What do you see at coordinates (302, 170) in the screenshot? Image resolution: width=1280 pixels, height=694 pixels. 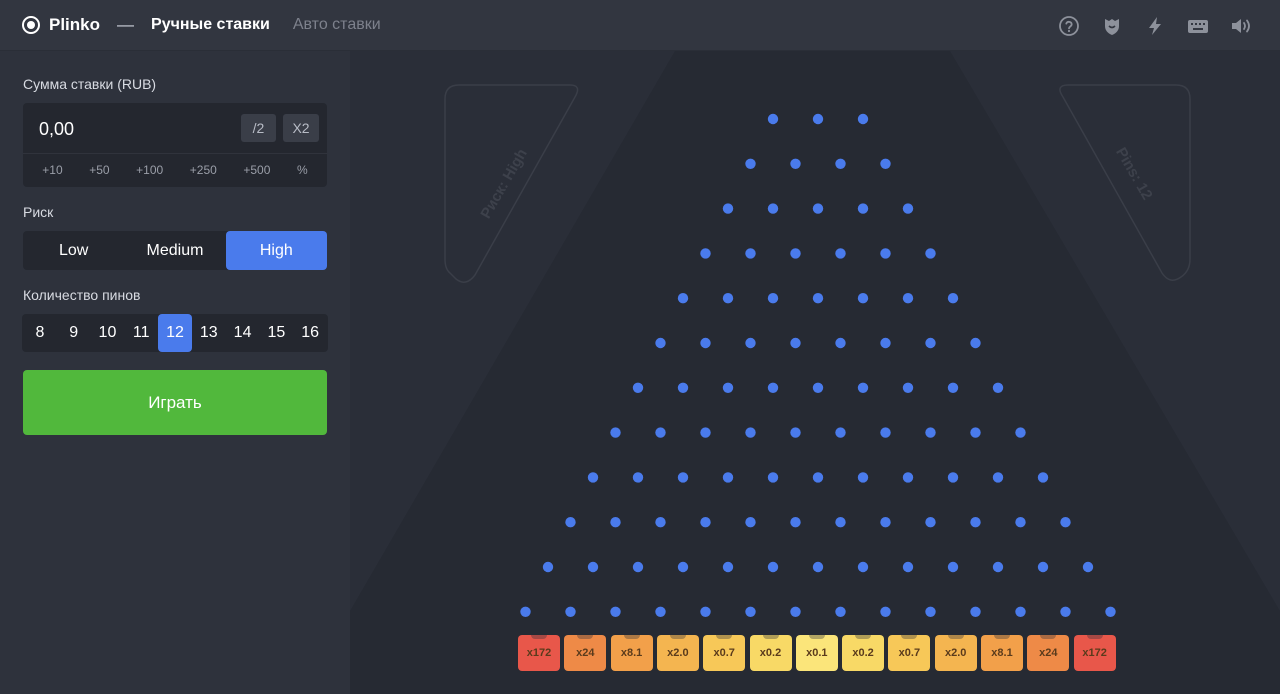 I see `quick-amount-percent: %` at bounding box center [302, 170].